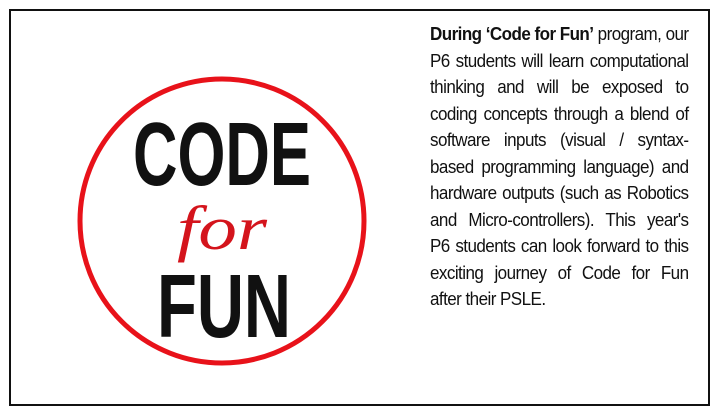 The height and width of the screenshot is (415, 719). What do you see at coordinates (512, 33) in the screenshot?
I see `description-lead: During ‘Code for Fun’` at bounding box center [512, 33].